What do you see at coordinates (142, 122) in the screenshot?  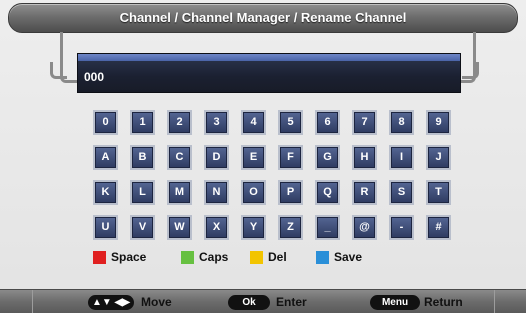 I see `key-0-1: 1` at bounding box center [142, 122].